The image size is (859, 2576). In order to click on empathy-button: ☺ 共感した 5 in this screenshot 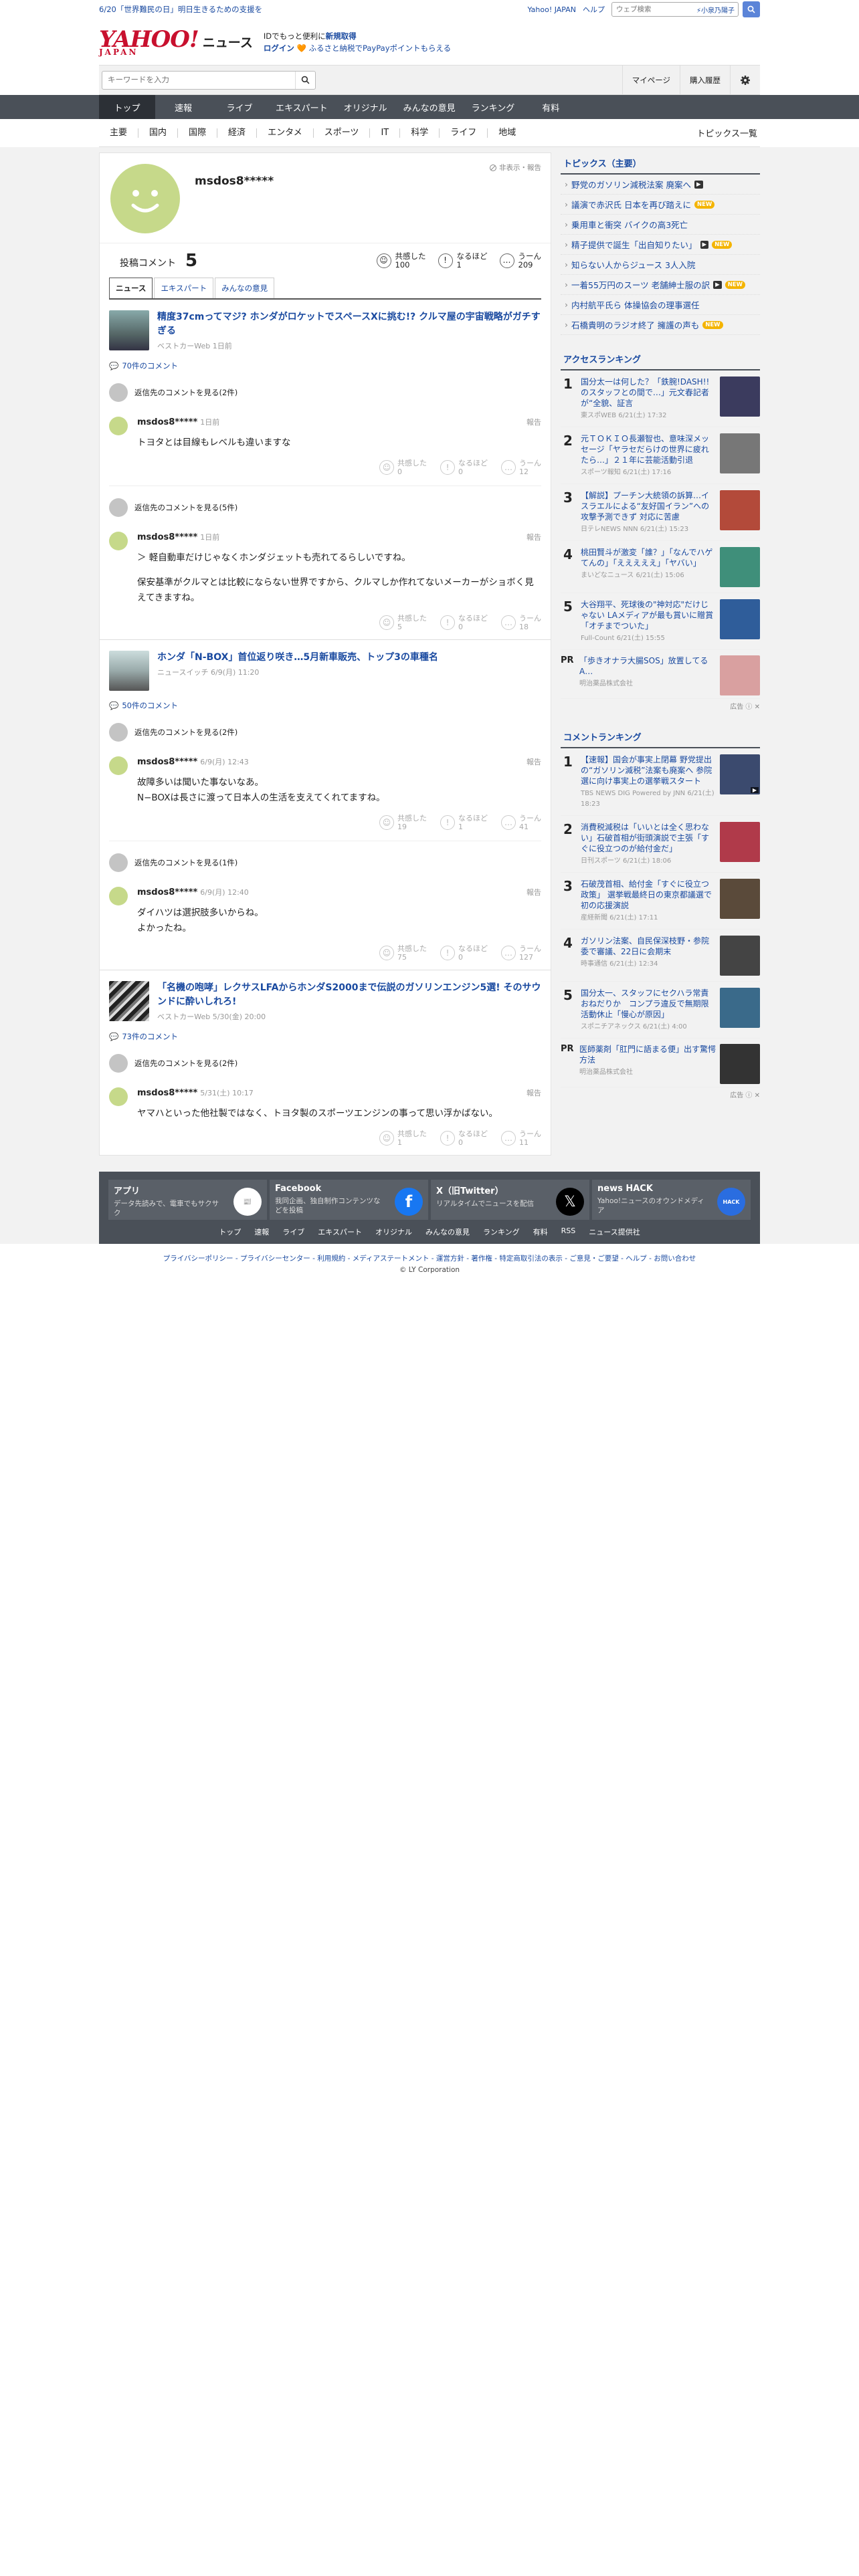, I will do `click(403, 622)`.